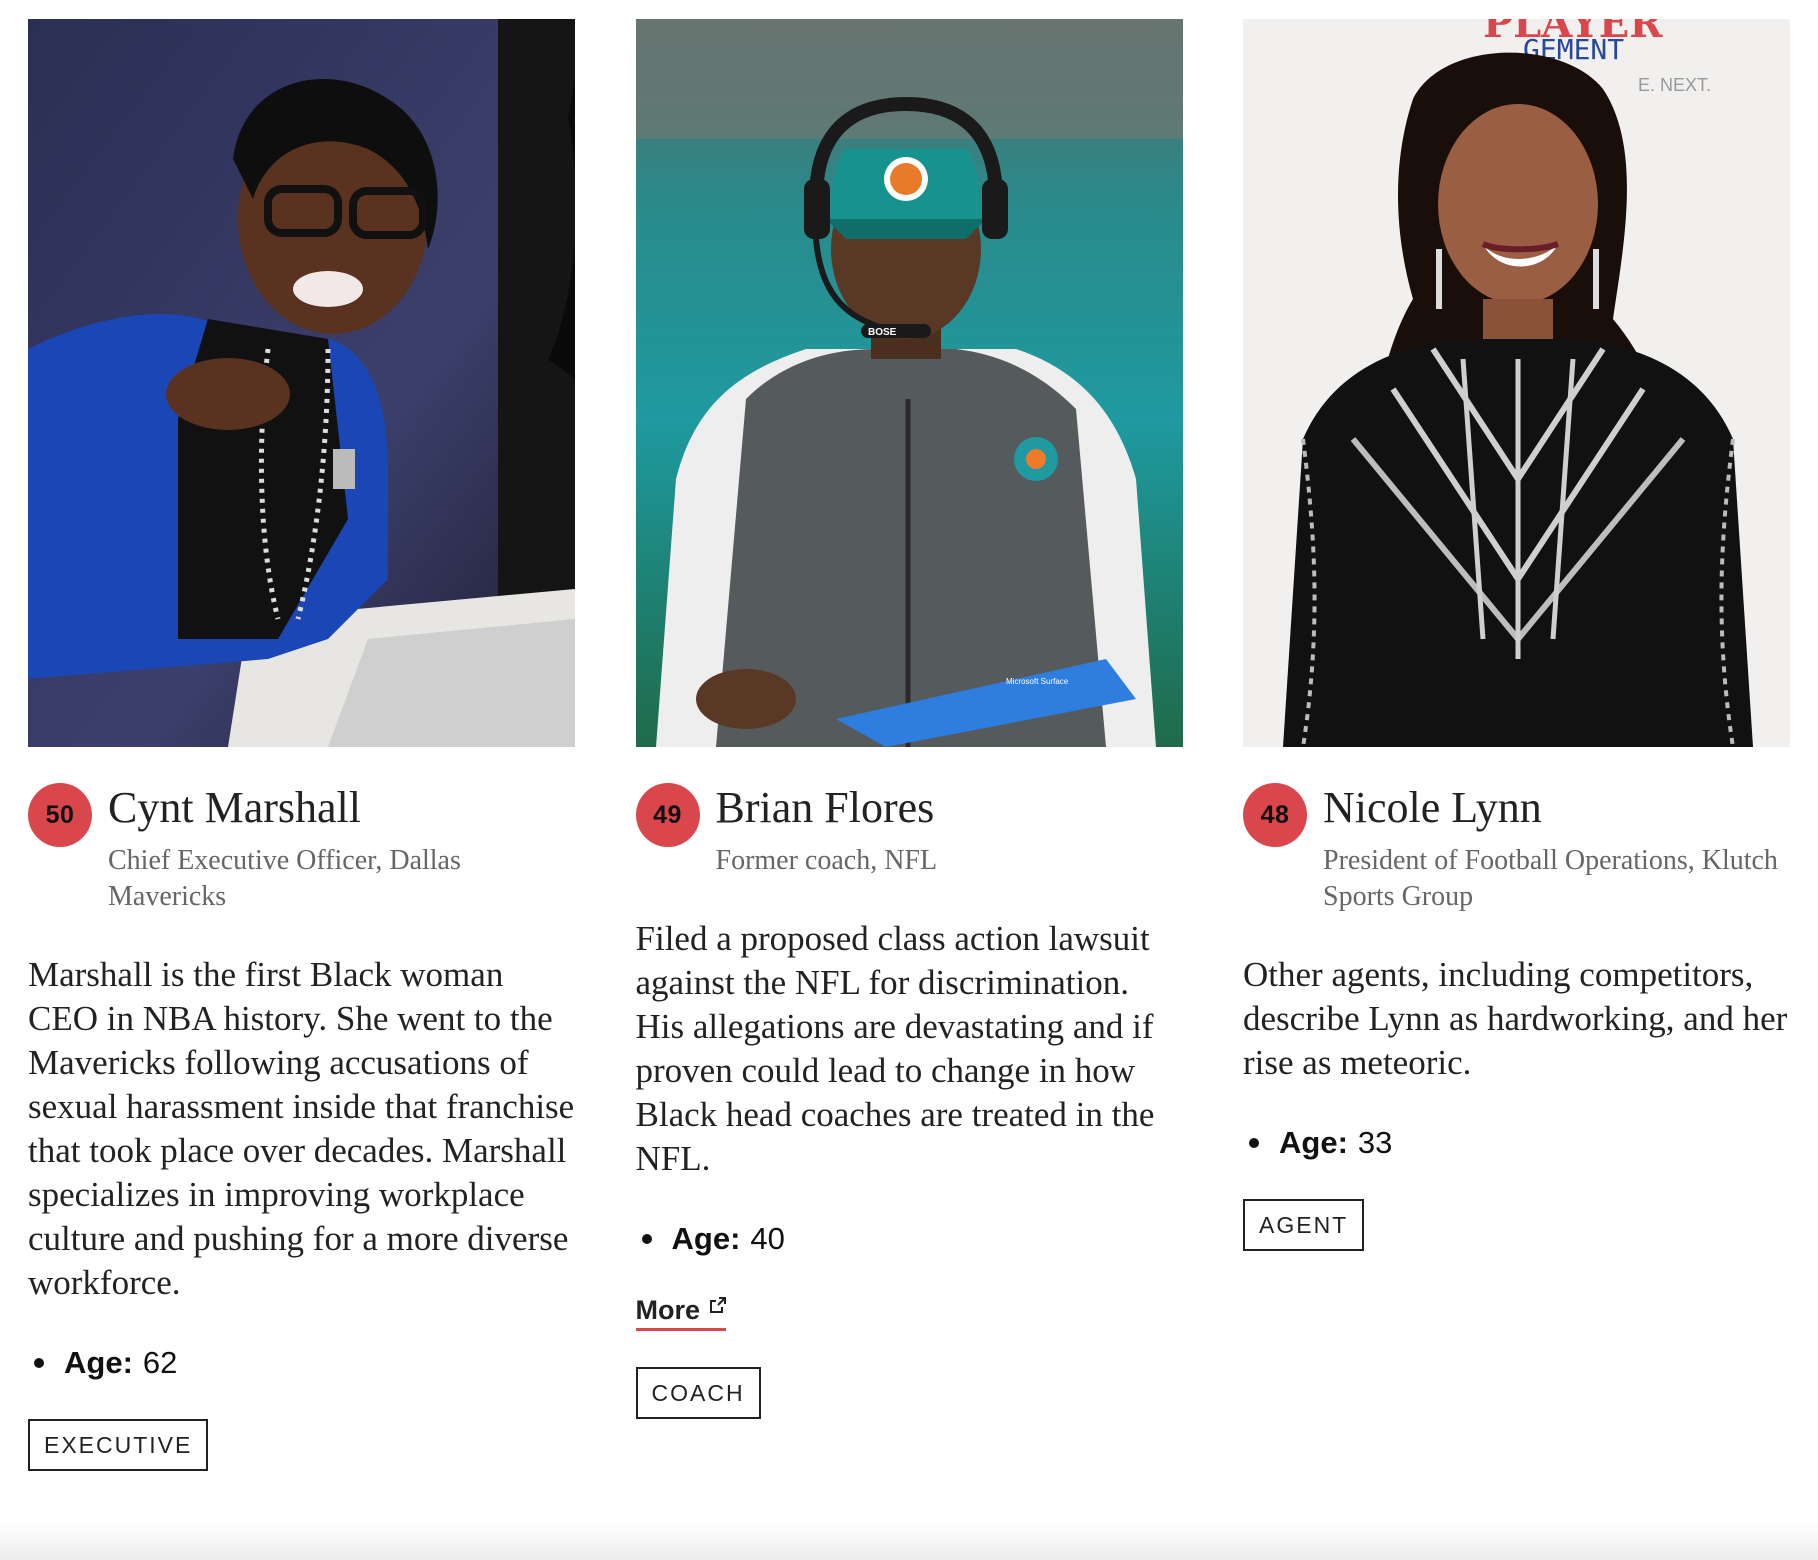 The image size is (1818, 1560). I want to click on bottom-fade, so click(909, 1540).